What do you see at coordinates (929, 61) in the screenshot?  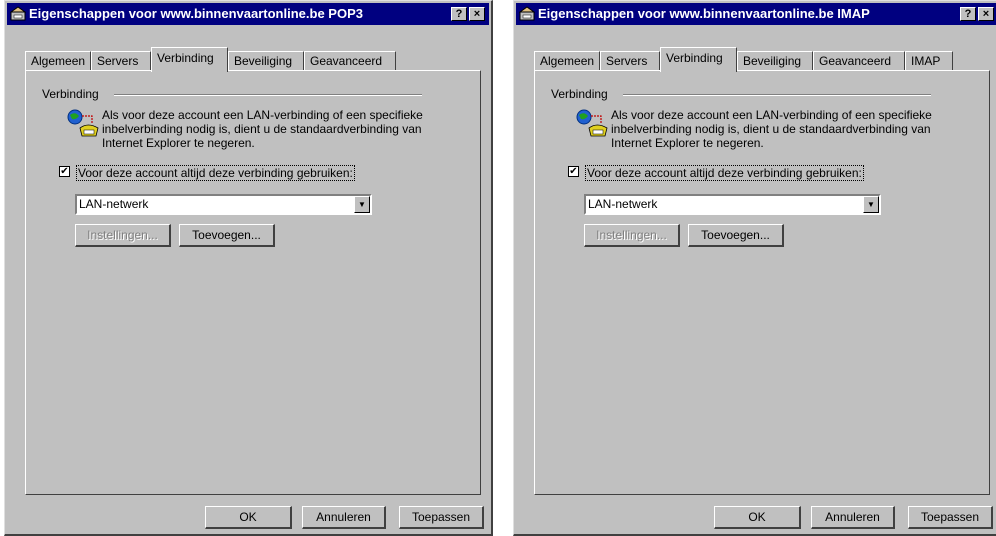 I see `tab-imap: IMAP` at bounding box center [929, 61].